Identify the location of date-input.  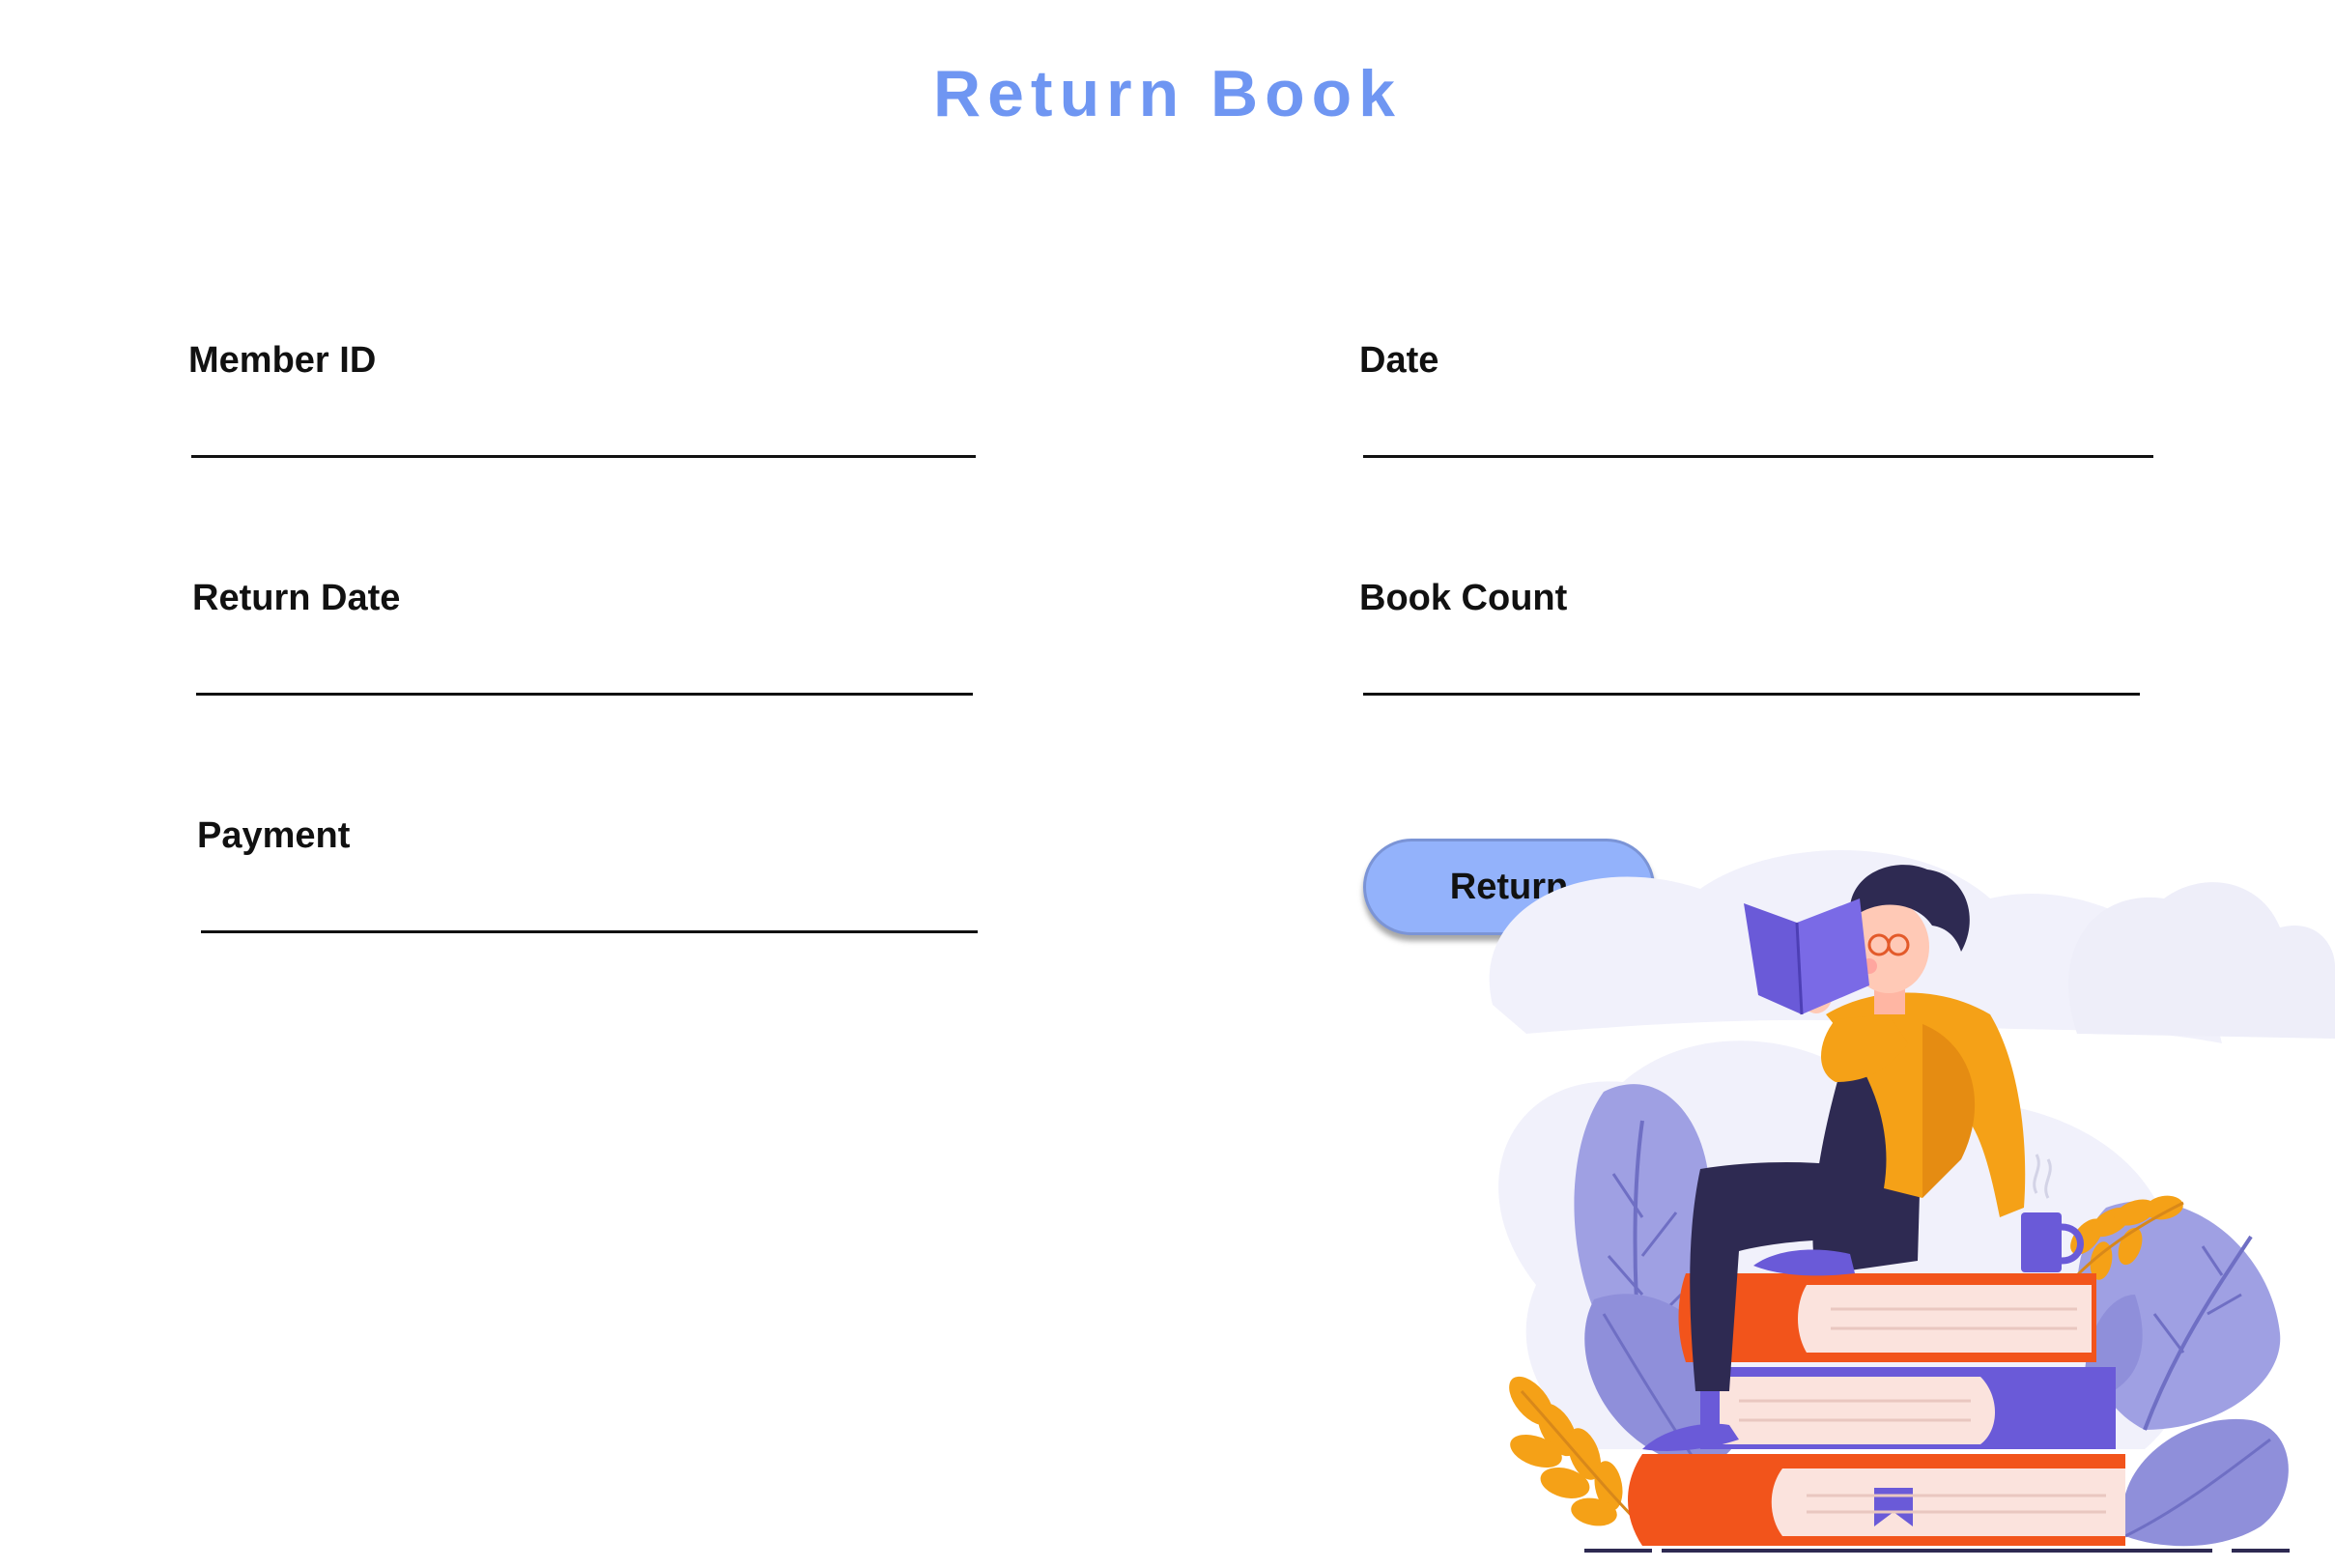
(1758, 429).